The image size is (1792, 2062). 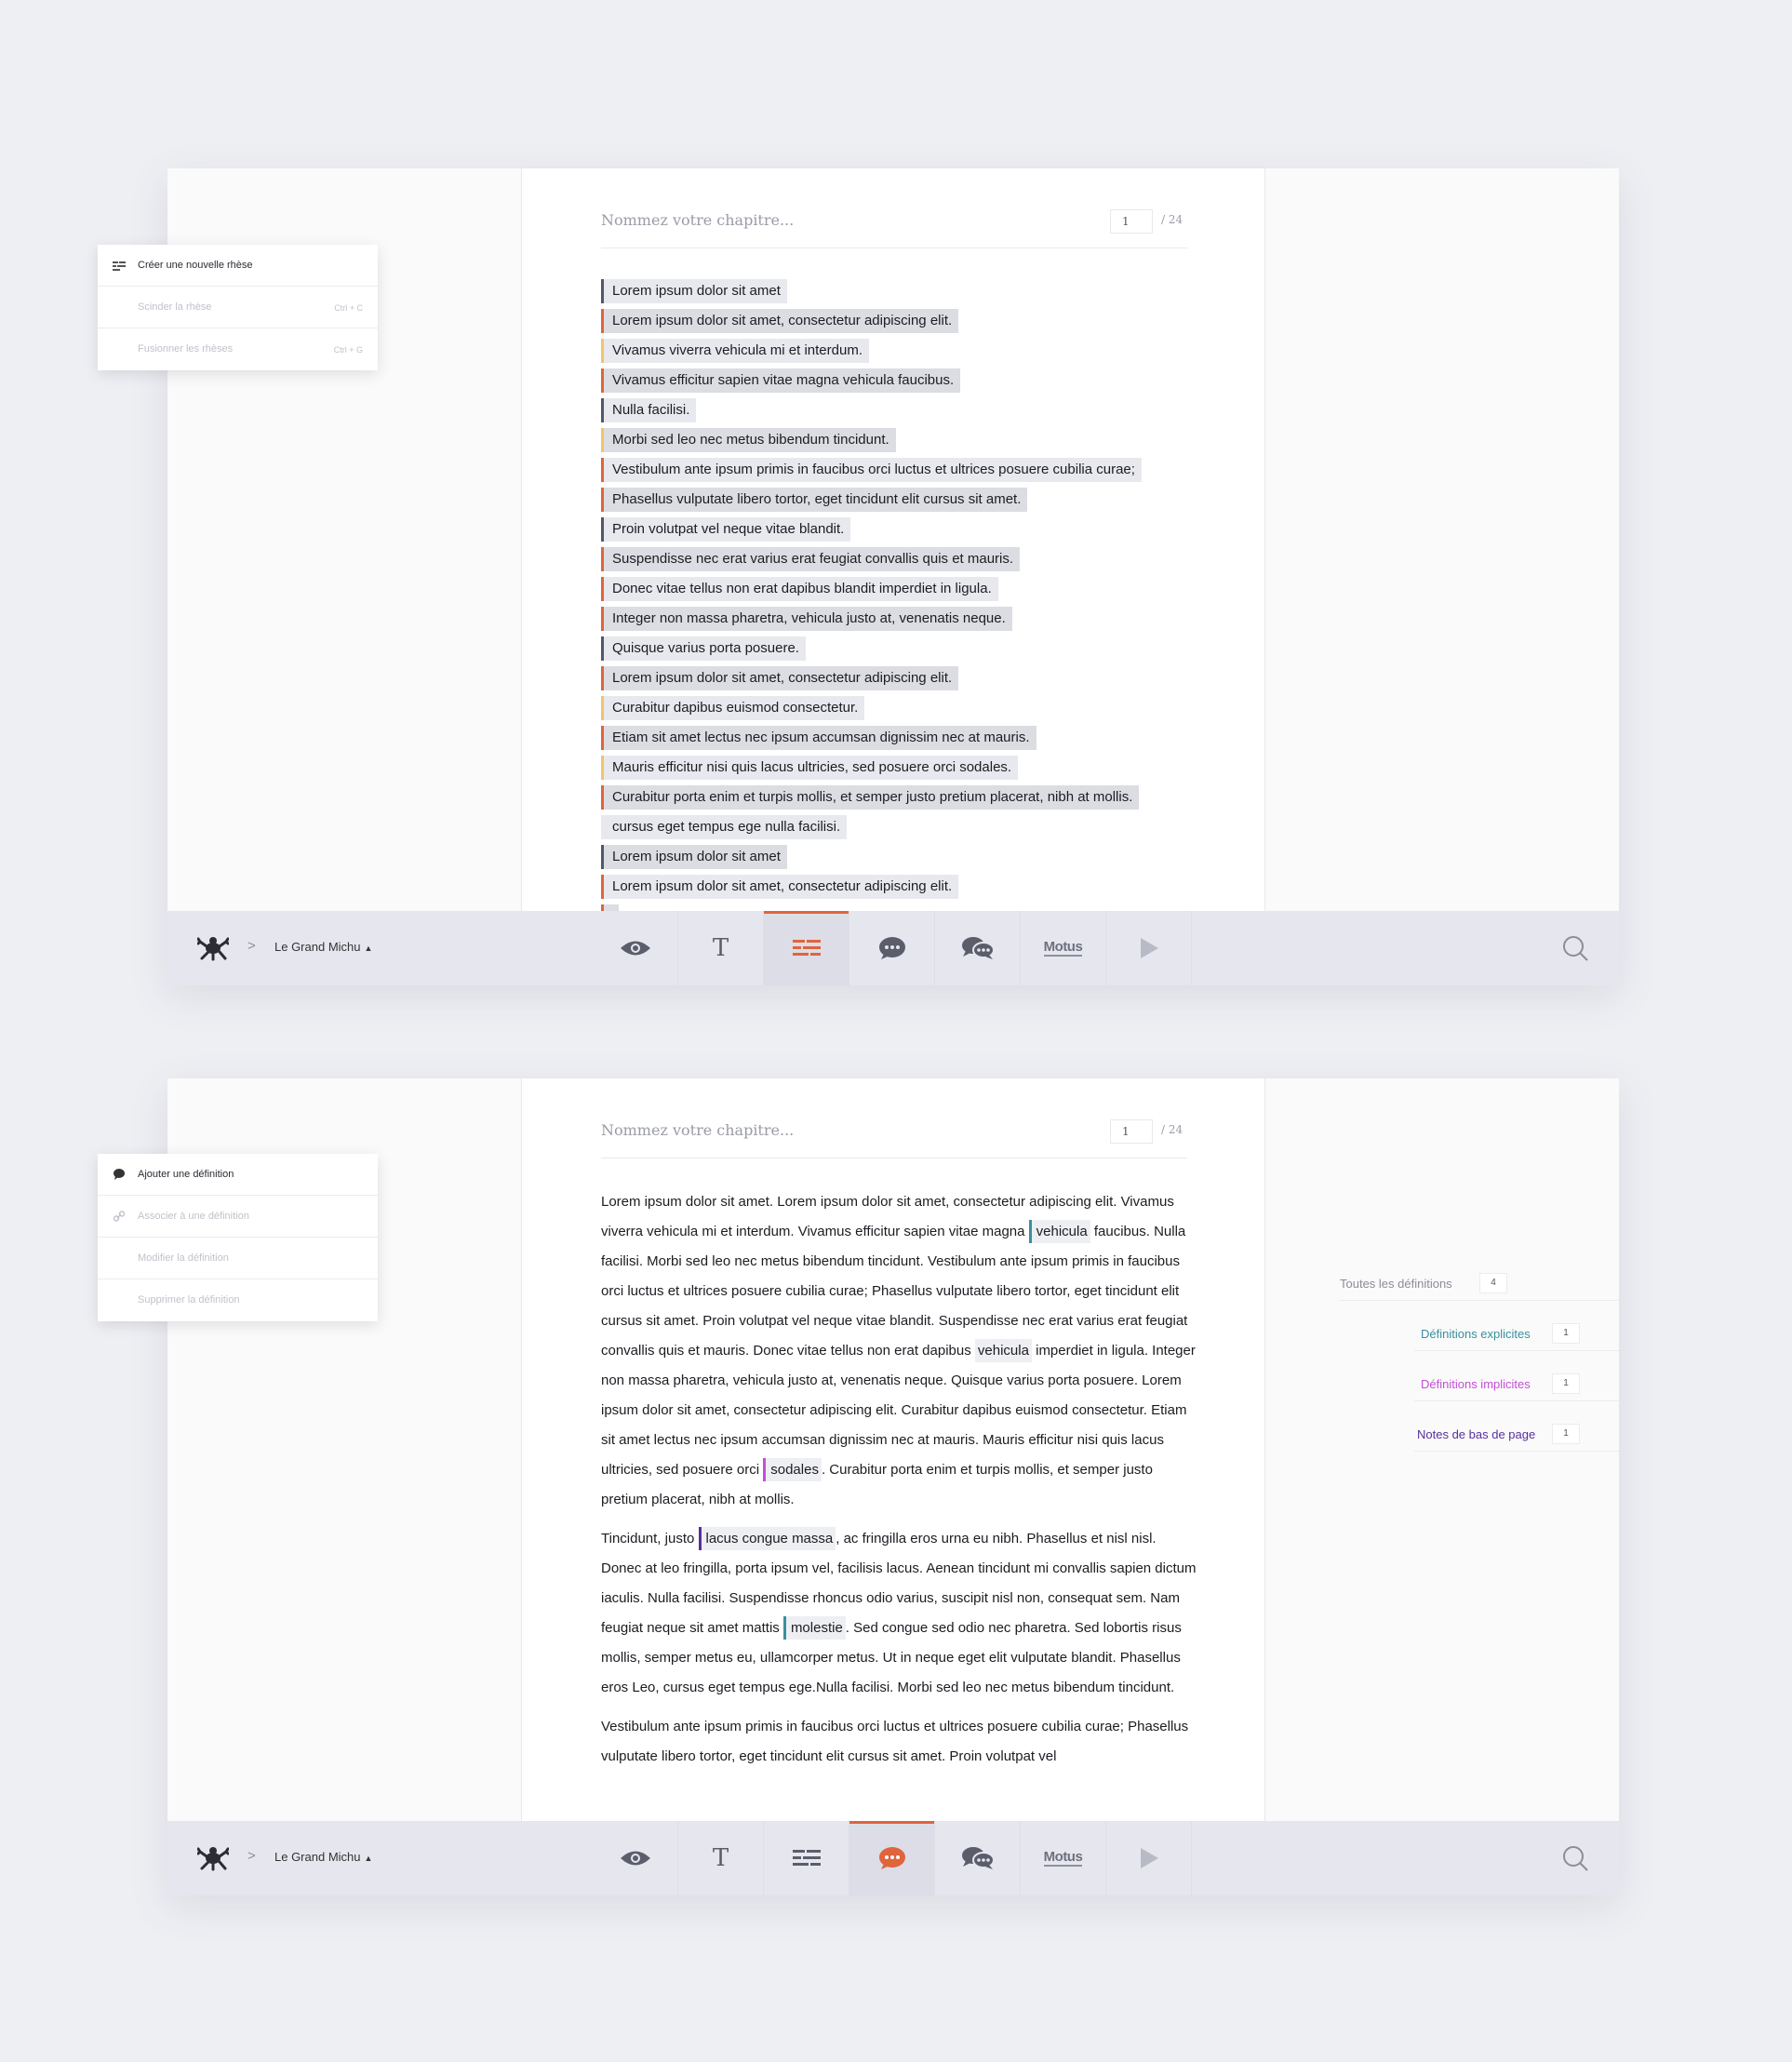 What do you see at coordinates (184, 1258) in the screenshot?
I see `menu-item-label: Modifier la définition` at bounding box center [184, 1258].